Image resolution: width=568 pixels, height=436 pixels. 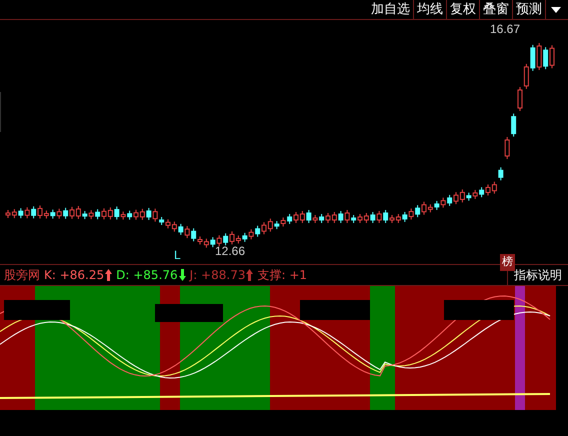 What do you see at coordinates (556, 9) in the screenshot?
I see `menu-caret-icon` at bounding box center [556, 9].